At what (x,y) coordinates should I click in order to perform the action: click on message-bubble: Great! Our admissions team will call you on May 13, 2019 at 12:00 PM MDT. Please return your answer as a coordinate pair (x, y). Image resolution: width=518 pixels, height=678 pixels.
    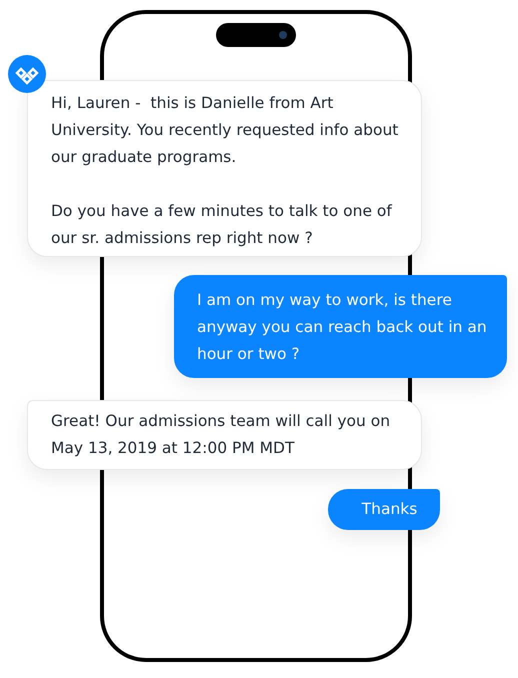
    Looking at the image, I should click on (224, 435).